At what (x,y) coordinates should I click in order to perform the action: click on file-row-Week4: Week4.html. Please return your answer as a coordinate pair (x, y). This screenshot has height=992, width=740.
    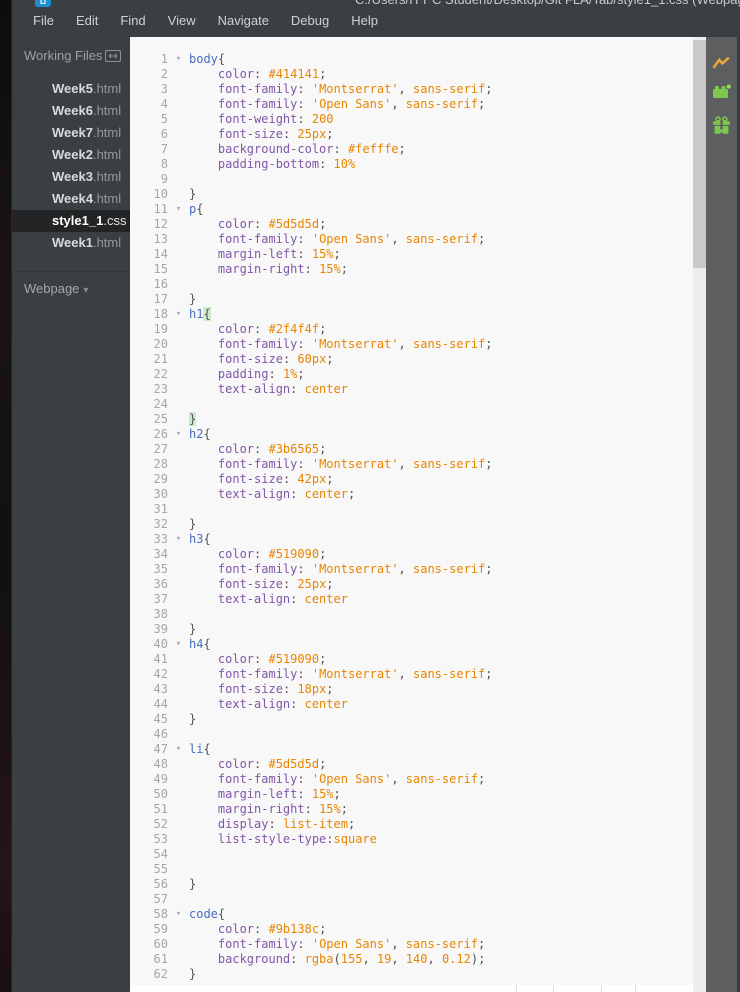
    Looking at the image, I should click on (71, 199).